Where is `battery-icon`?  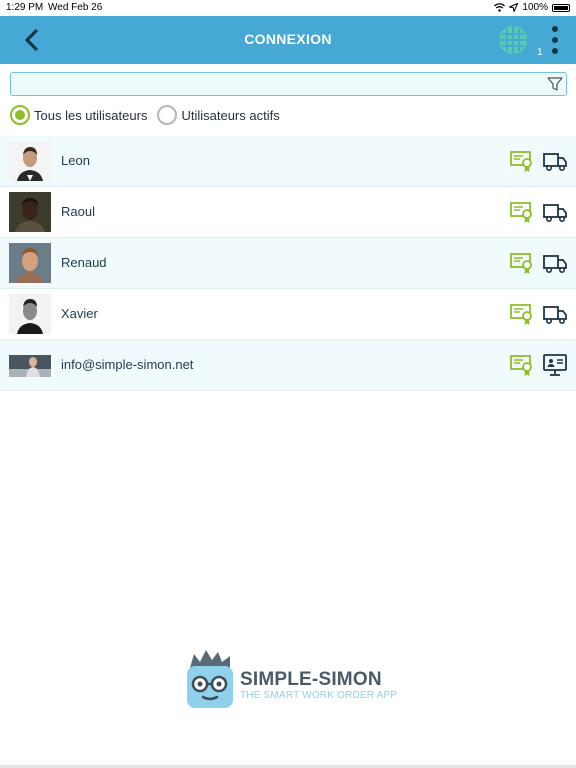 battery-icon is located at coordinates (561, 7).